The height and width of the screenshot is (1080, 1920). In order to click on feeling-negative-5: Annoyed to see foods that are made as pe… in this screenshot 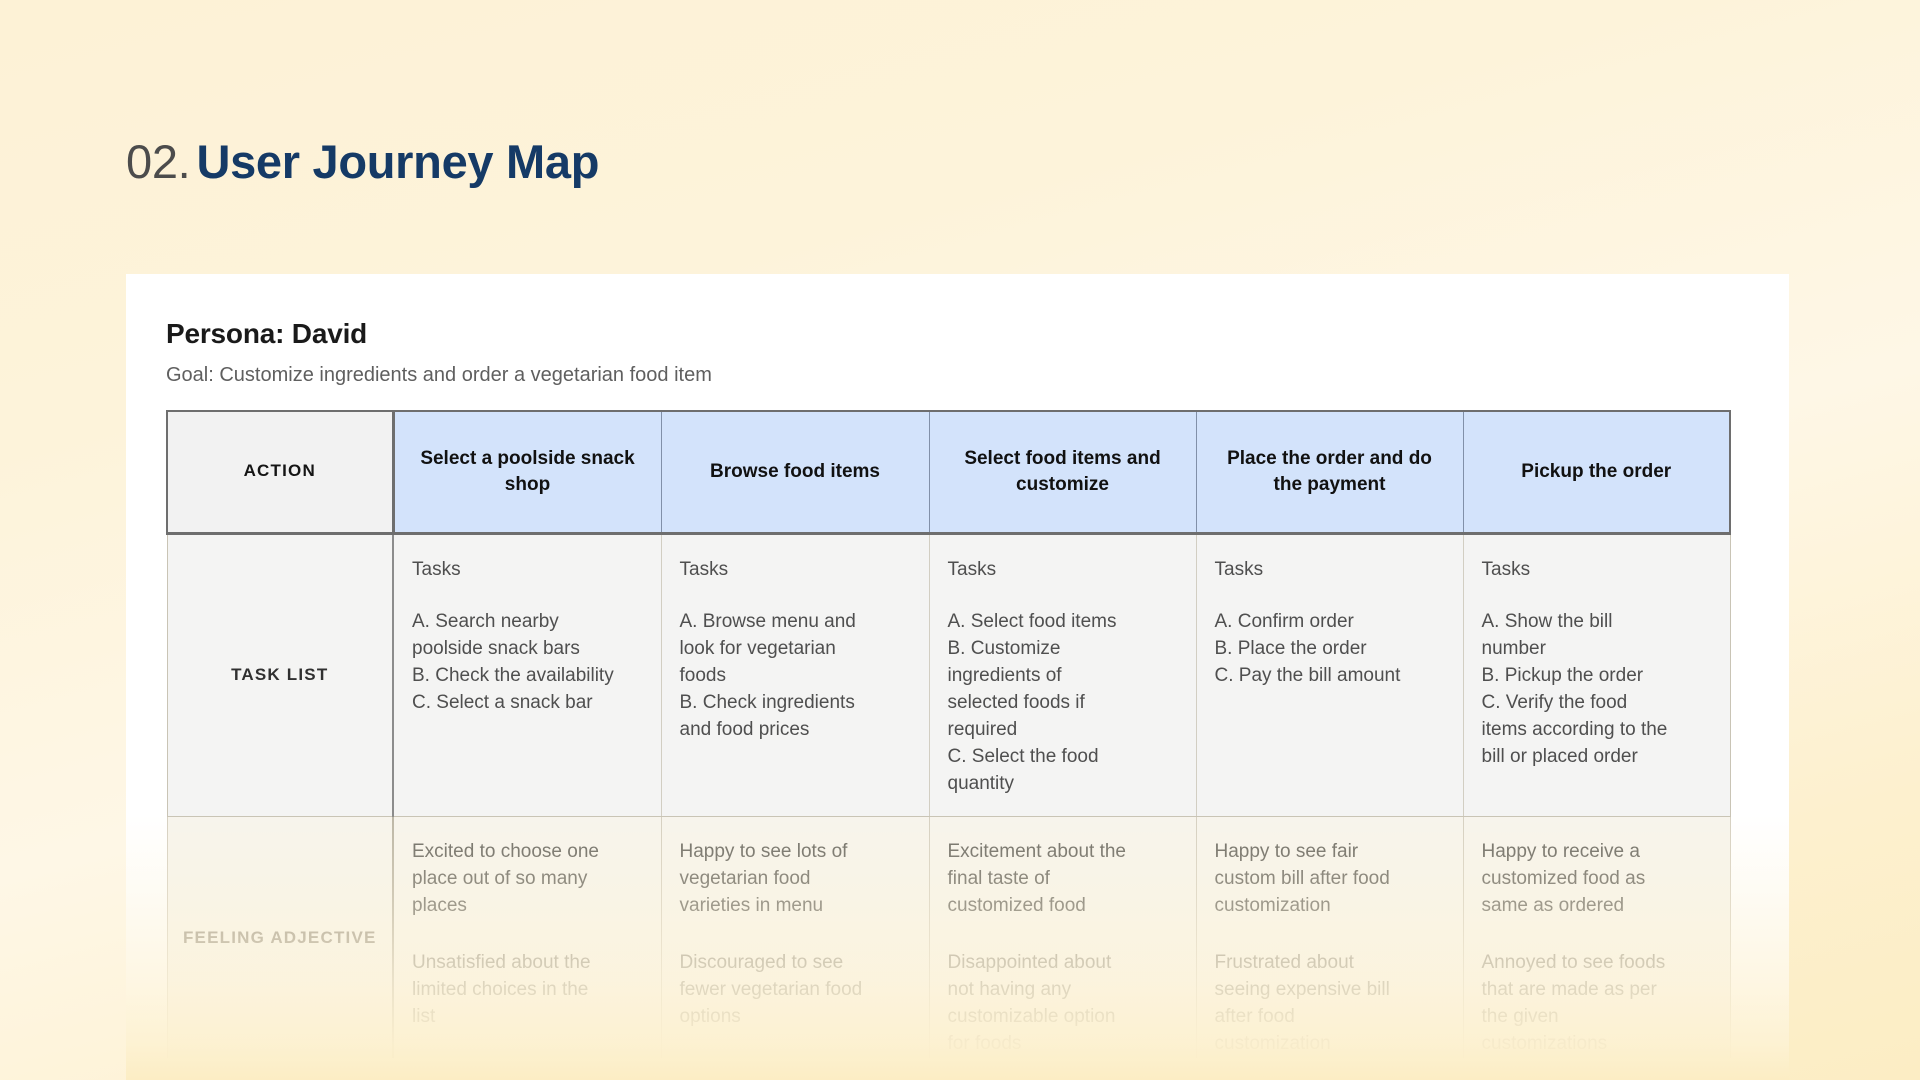, I will do `click(1573, 1003)`.